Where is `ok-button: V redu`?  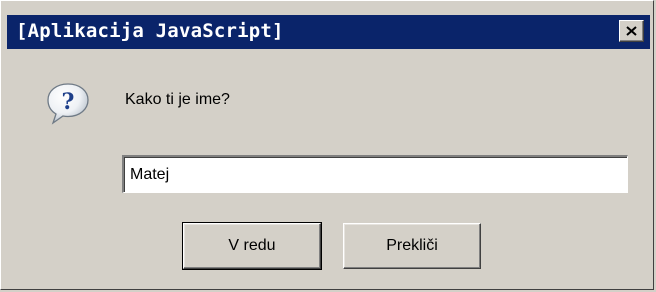 ok-button: V redu is located at coordinates (252, 246).